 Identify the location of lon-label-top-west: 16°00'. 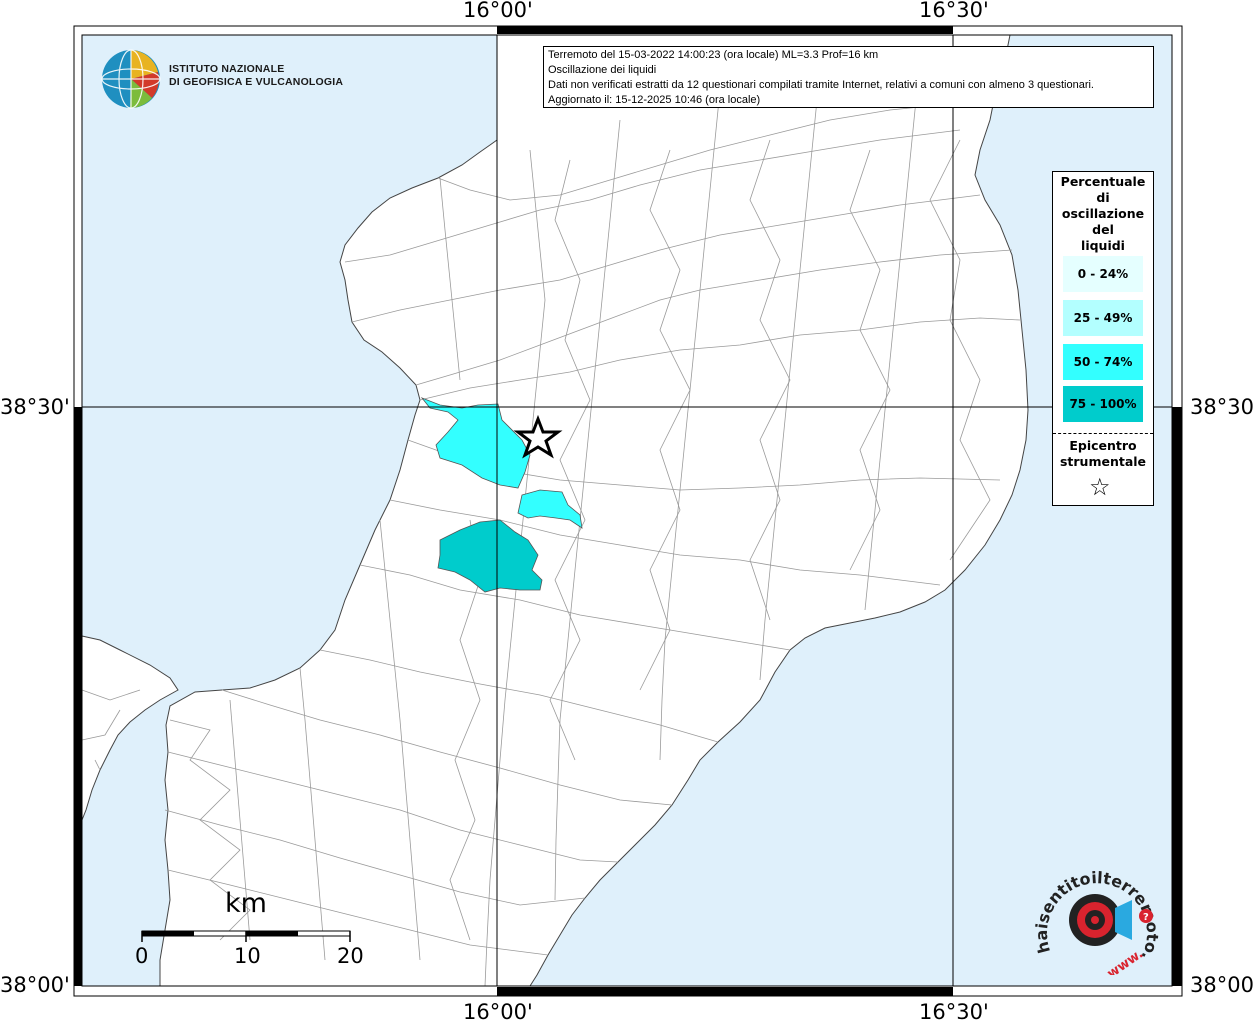
(498, 11).